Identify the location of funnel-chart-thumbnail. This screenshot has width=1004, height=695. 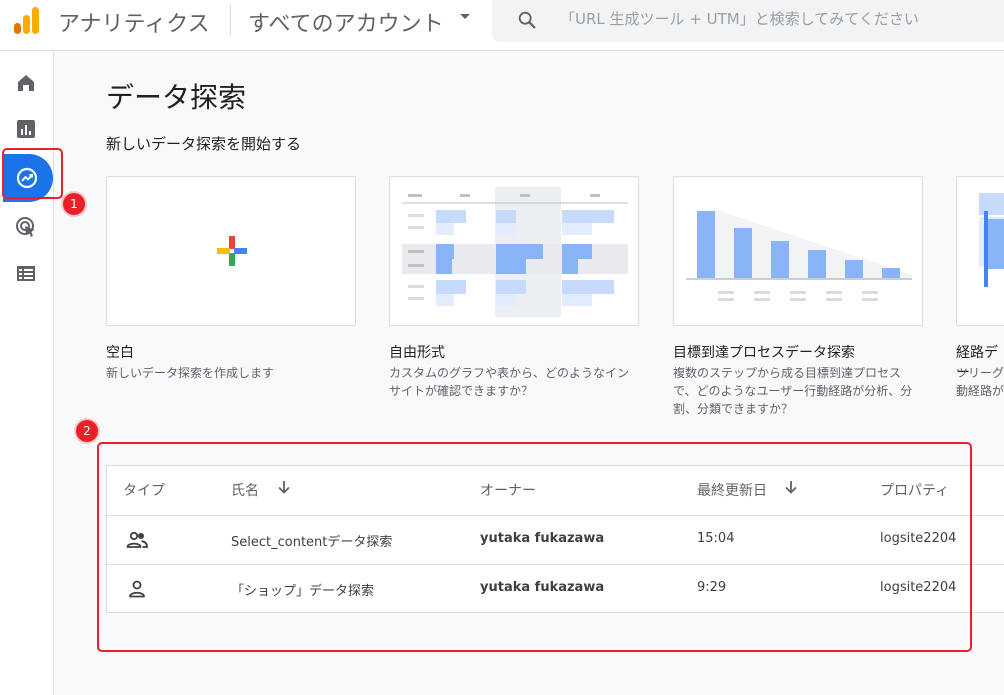
(799, 255).